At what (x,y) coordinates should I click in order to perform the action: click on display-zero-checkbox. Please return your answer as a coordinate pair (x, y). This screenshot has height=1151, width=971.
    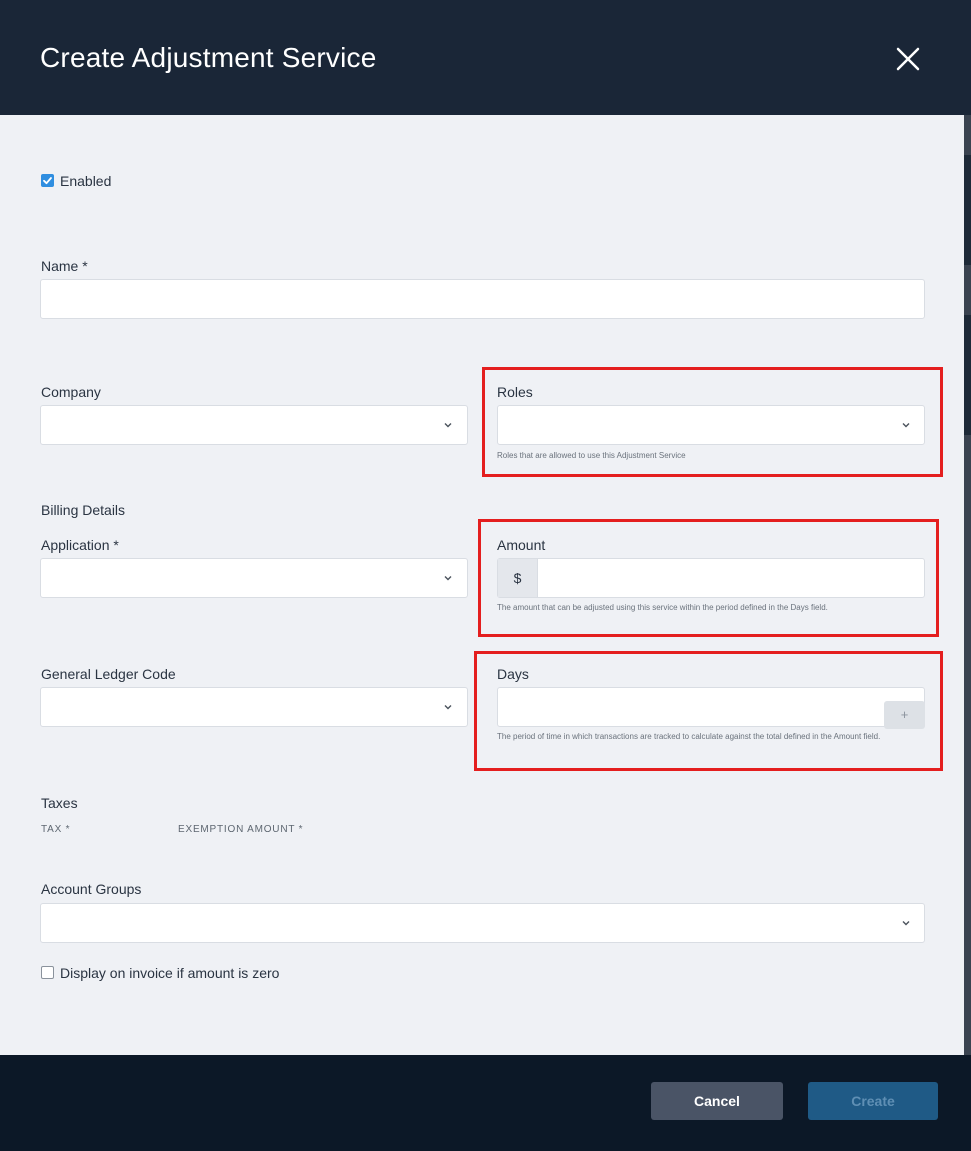
    Looking at the image, I should click on (47, 972).